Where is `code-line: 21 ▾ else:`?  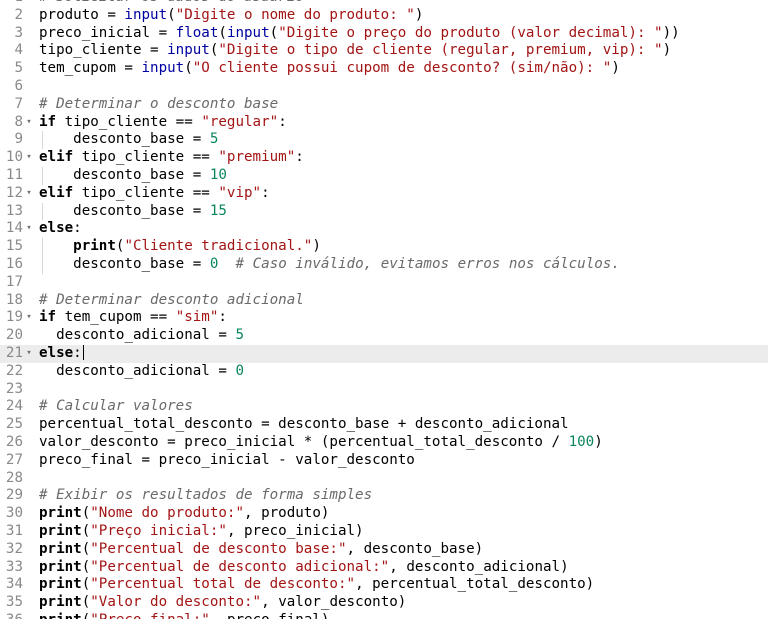
code-line: 21 ▾ else: is located at coordinates (384, 353).